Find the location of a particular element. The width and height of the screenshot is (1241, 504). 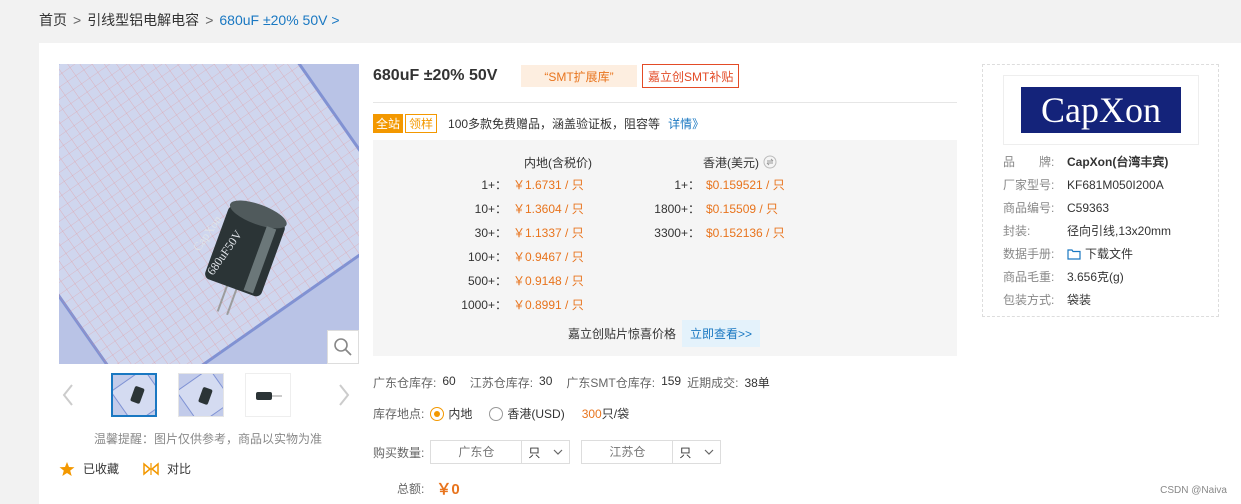

attribute-value: KF681M050I200A is located at coordinates (1115, 184).